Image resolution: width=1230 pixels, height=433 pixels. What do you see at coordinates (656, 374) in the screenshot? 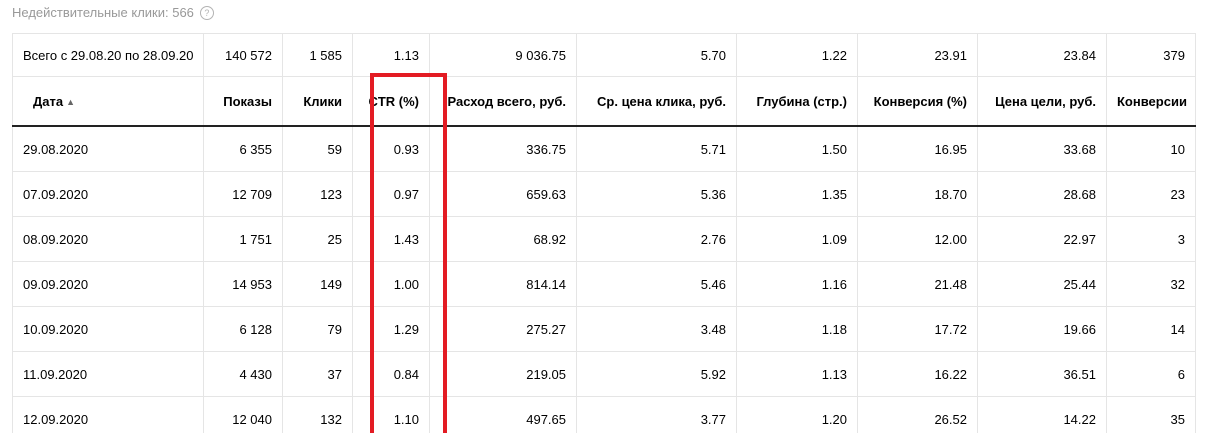
I see `cell-avg-cpc: 5.92` at bounding box center [656, 374].